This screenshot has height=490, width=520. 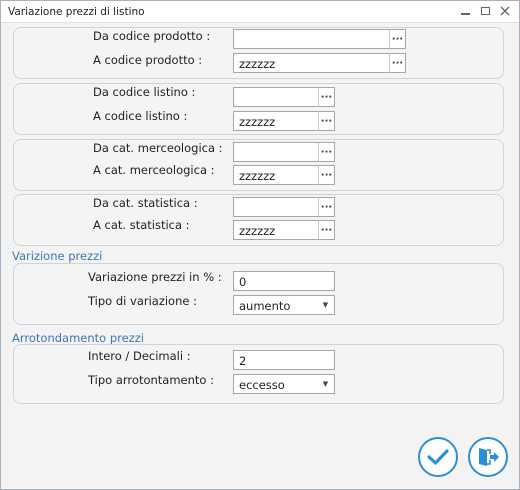 What do you see at coordinates (284, 360) in the screenshot?
I see `rounding-decimals-input: 2` at bounding box center [284, 360].